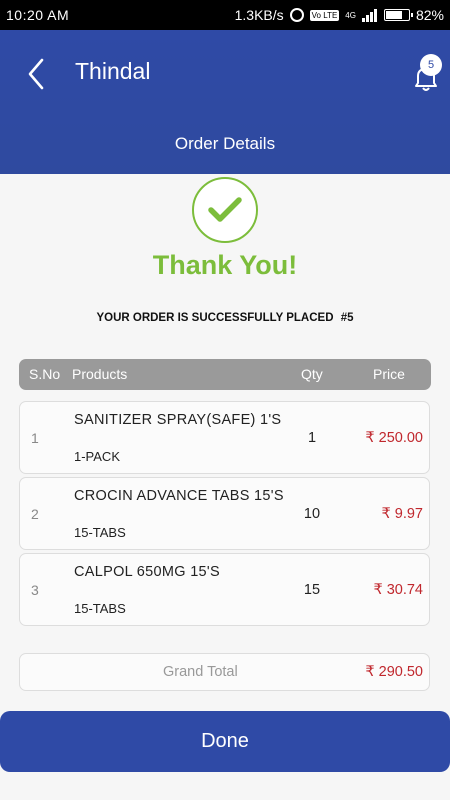 The height and width of the screenshot is (800, 450). I want to click on done-button: Done, so click(225, 741).